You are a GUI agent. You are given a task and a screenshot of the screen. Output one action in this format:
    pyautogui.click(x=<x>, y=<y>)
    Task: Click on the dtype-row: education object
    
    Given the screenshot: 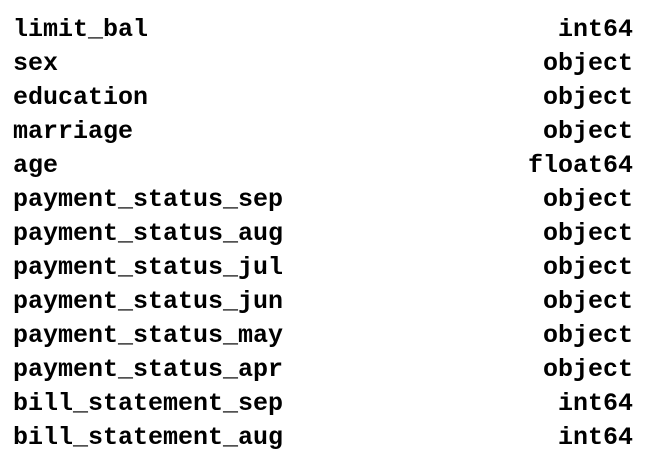 What is the action you would take?
    pyautogui.click(x=323, y=98)
    